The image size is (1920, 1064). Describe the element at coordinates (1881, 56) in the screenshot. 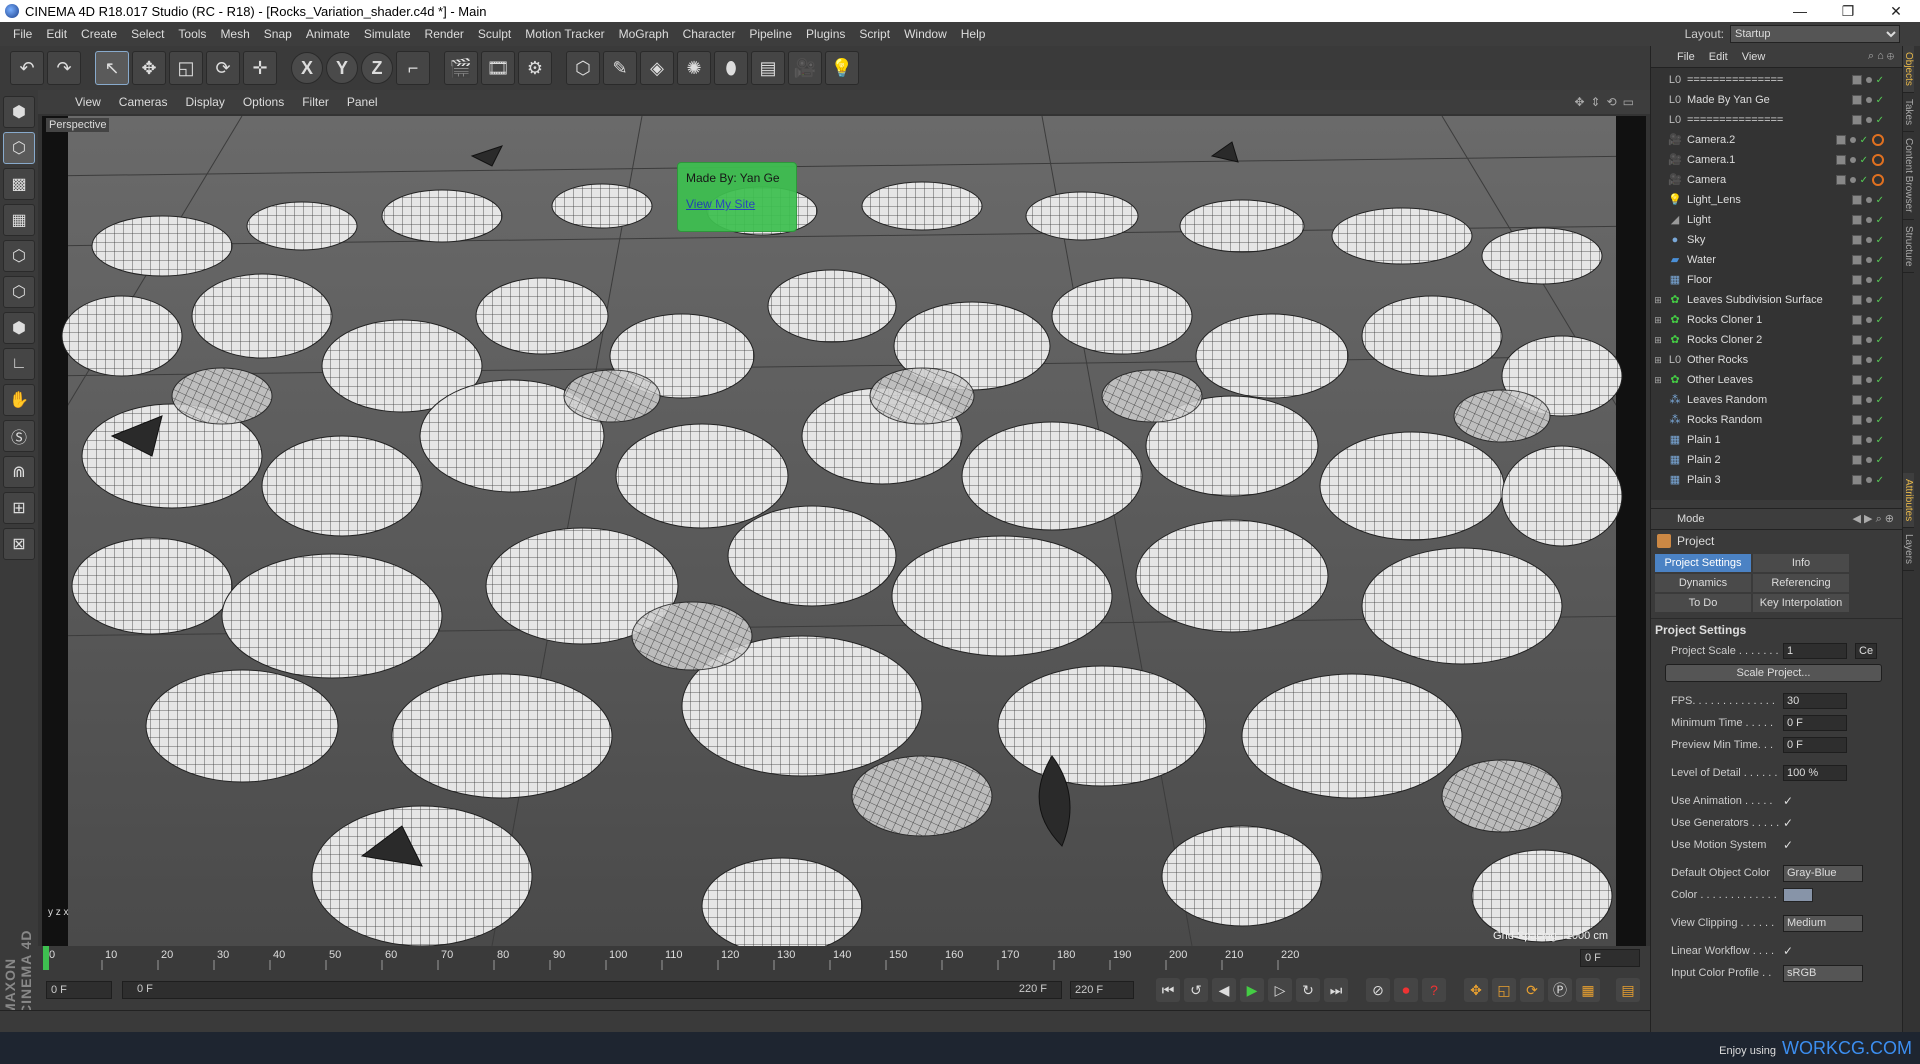

I see `om-search-icon: ⌕ ⌂ ⊕` at that location.